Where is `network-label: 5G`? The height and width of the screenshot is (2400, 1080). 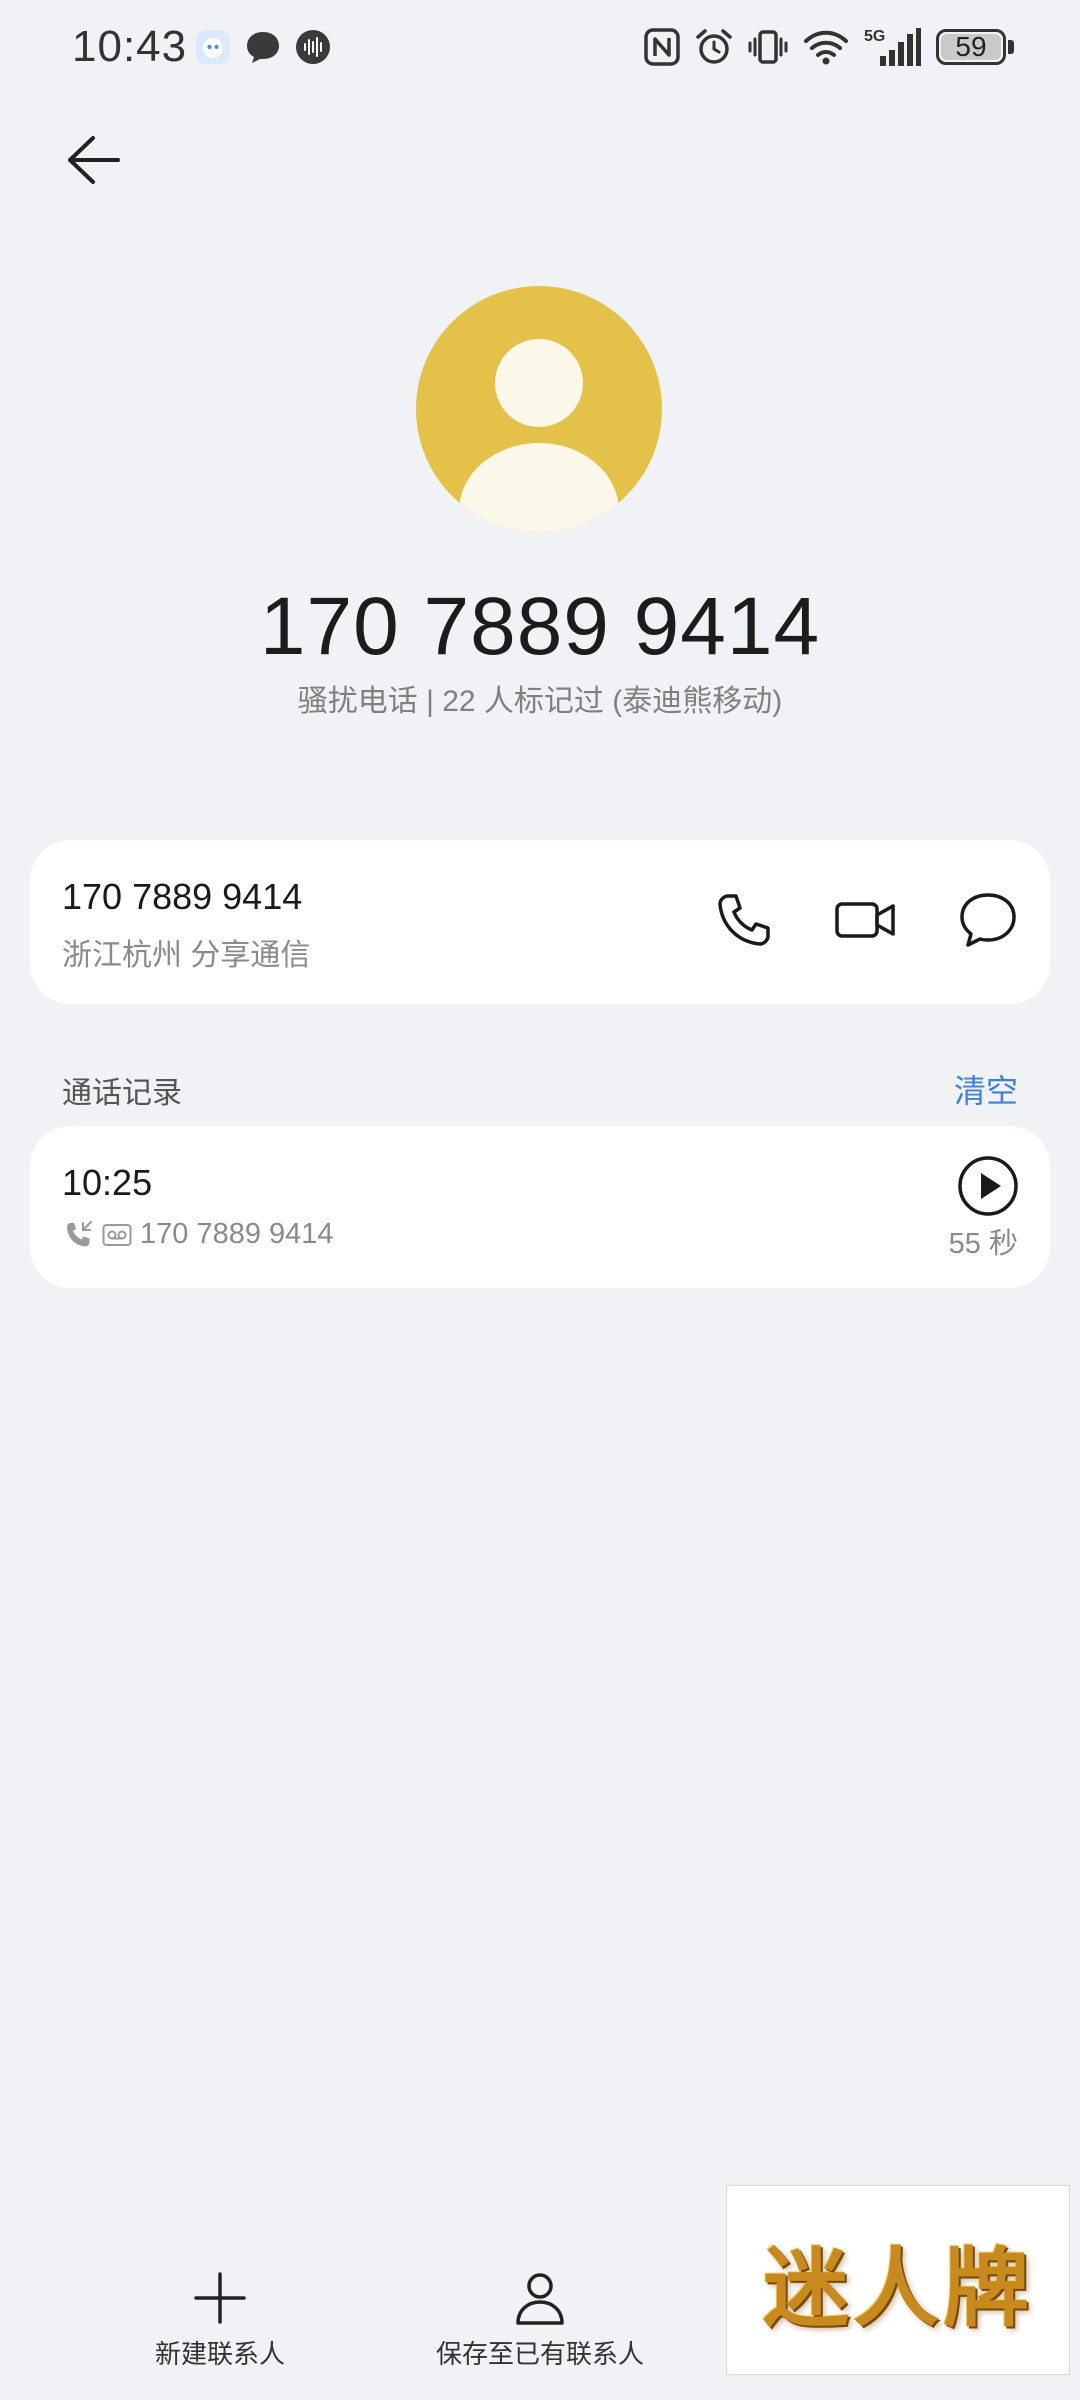 network-label: 5G is located at coordinates (874, 36).